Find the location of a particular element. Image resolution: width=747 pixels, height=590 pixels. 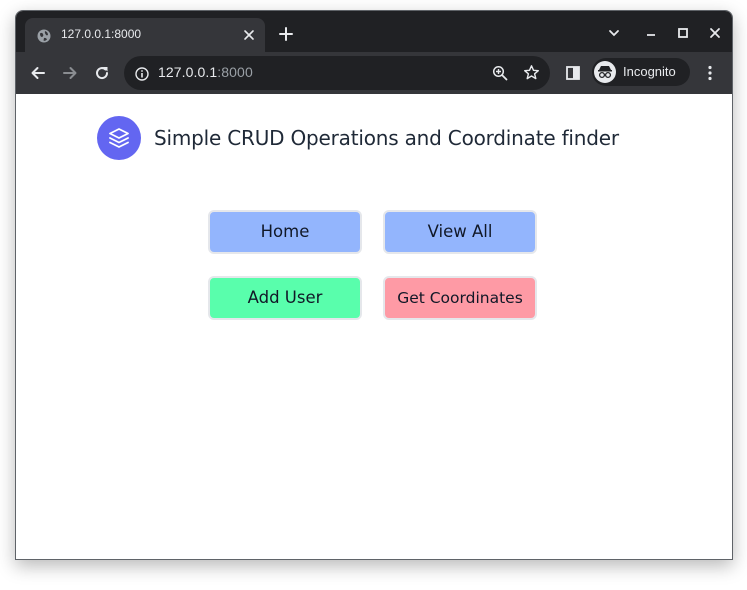

home-button: Home is located at coordinates (285, 232).